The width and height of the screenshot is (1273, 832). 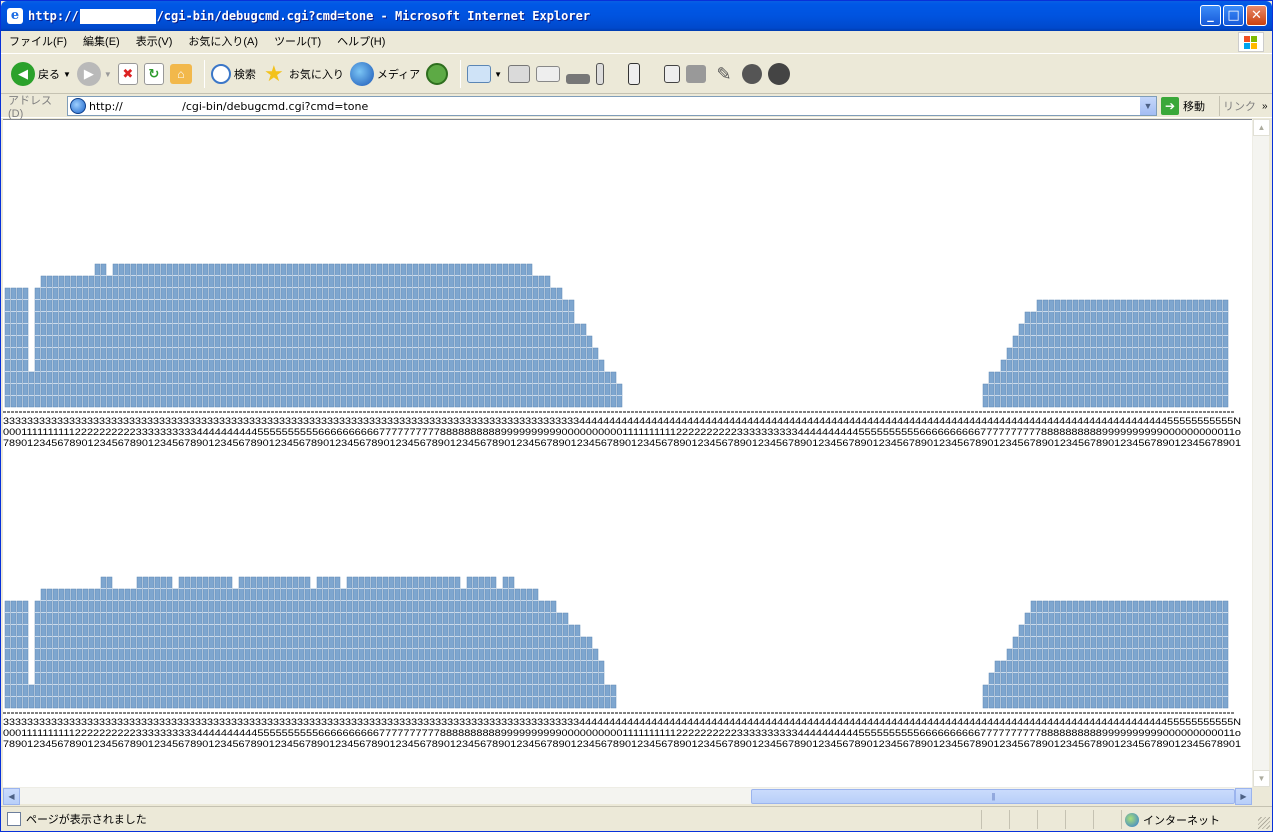 I want to click on status-cell, so click(x=1079, y=819).